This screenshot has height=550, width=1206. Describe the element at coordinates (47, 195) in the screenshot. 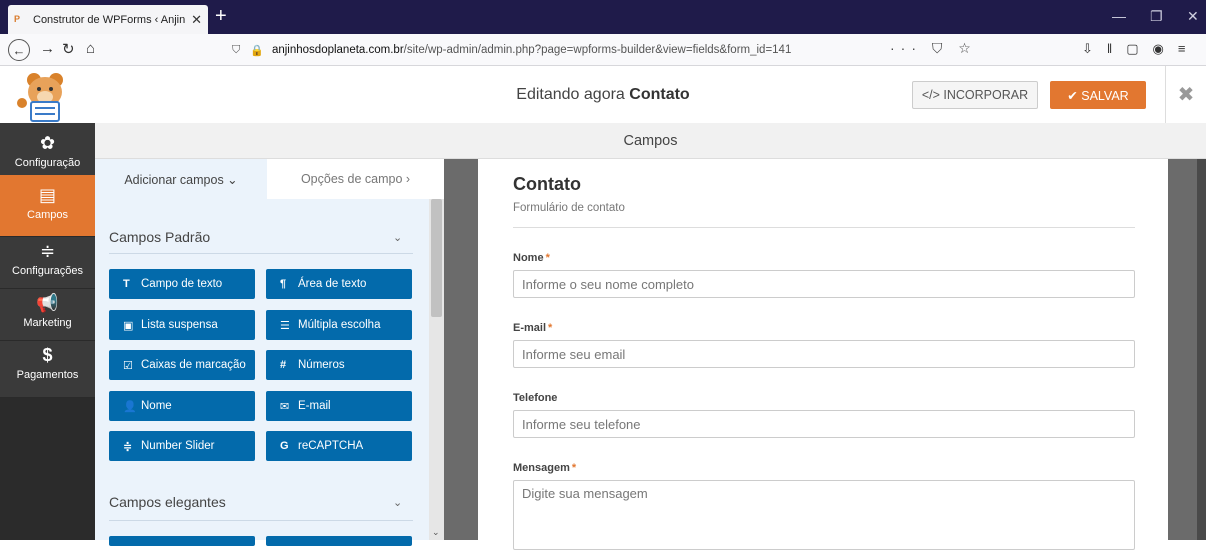

I see `fields-icon: ▤` at that location.